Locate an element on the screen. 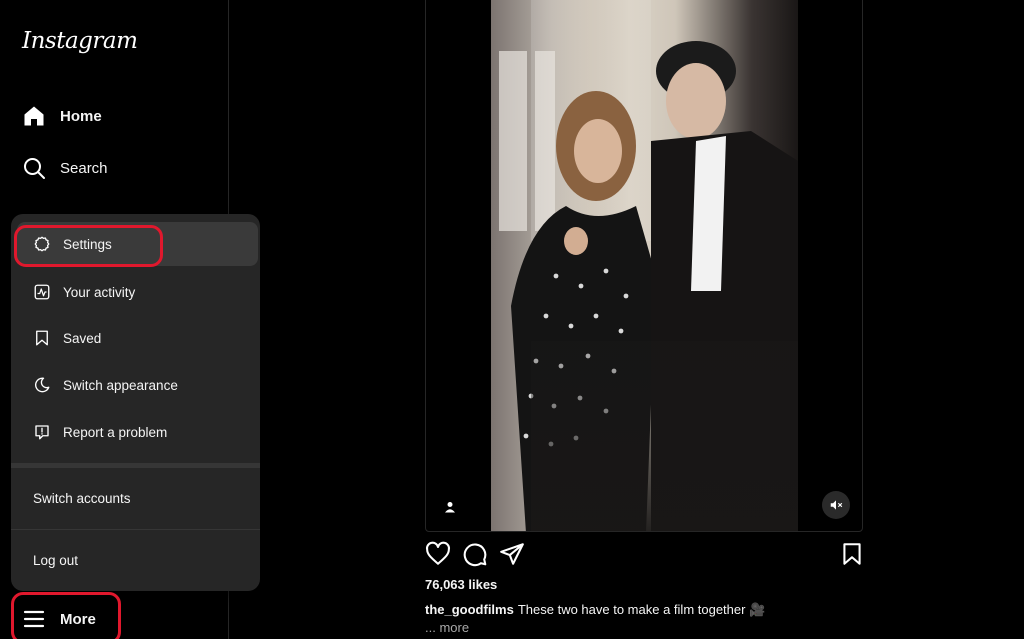  menu-item-label: Report a problem is located at coordinates (115, 432).